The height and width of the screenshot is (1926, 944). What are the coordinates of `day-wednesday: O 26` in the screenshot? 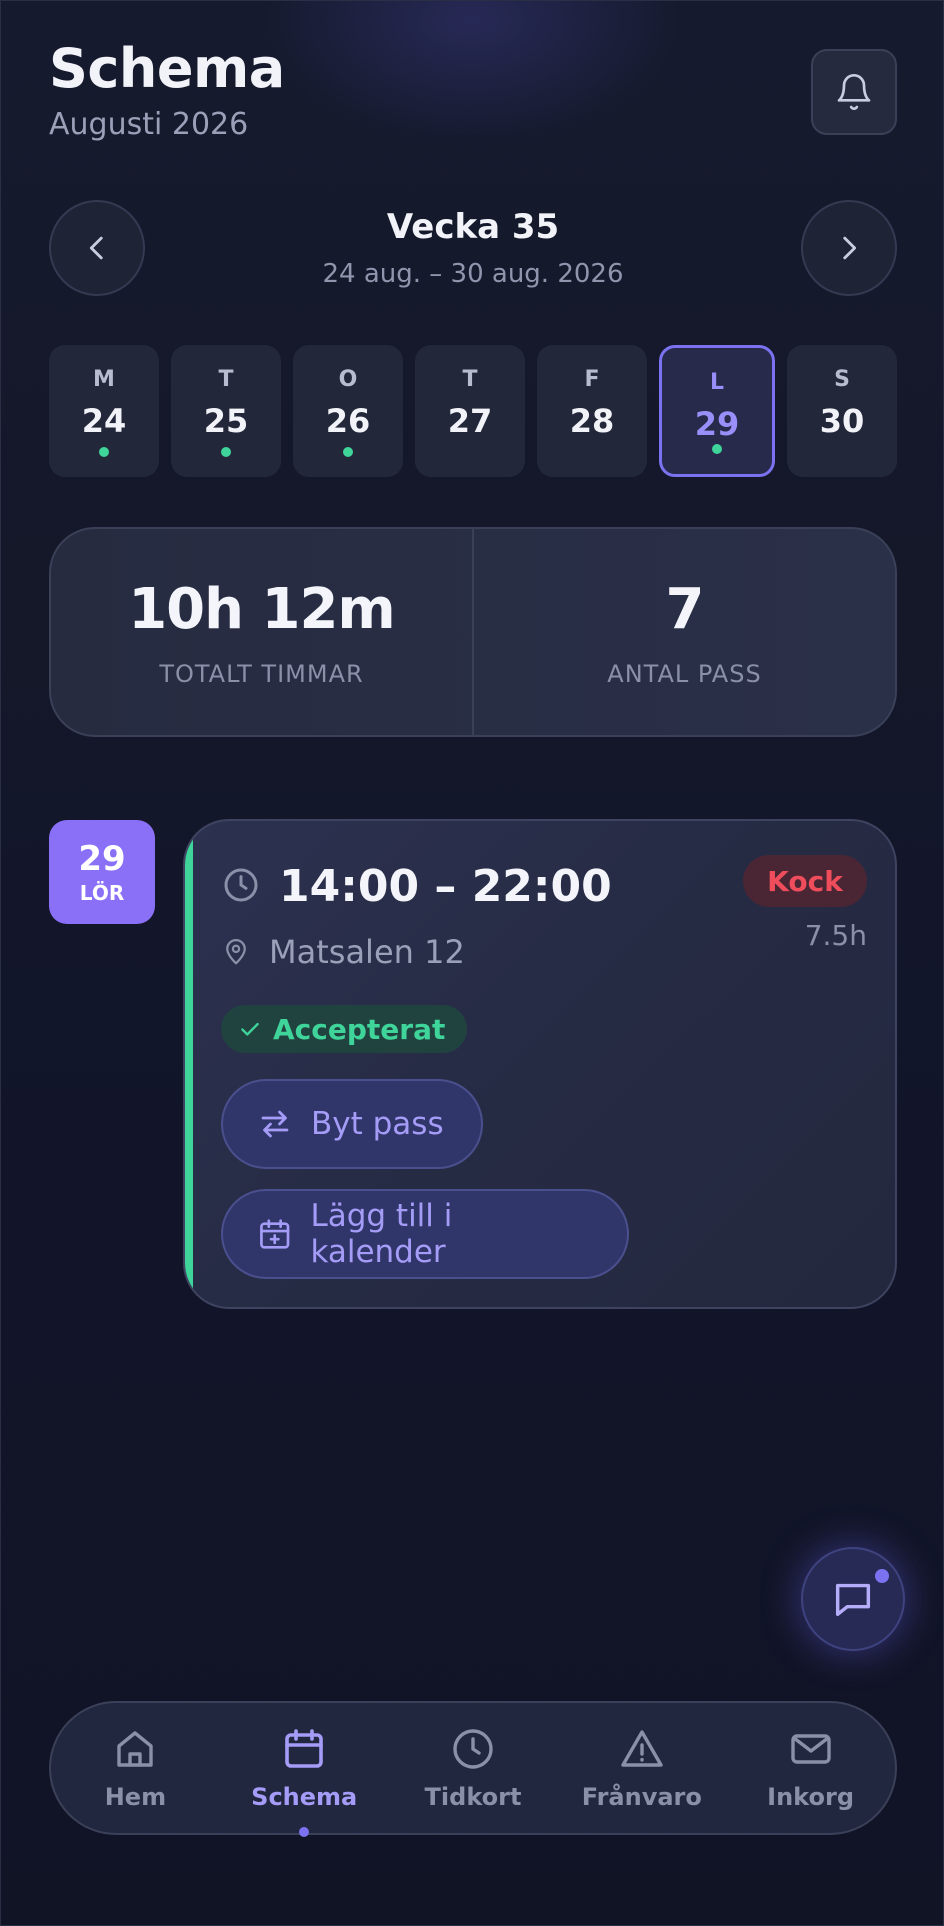 It's located at (348, 411).